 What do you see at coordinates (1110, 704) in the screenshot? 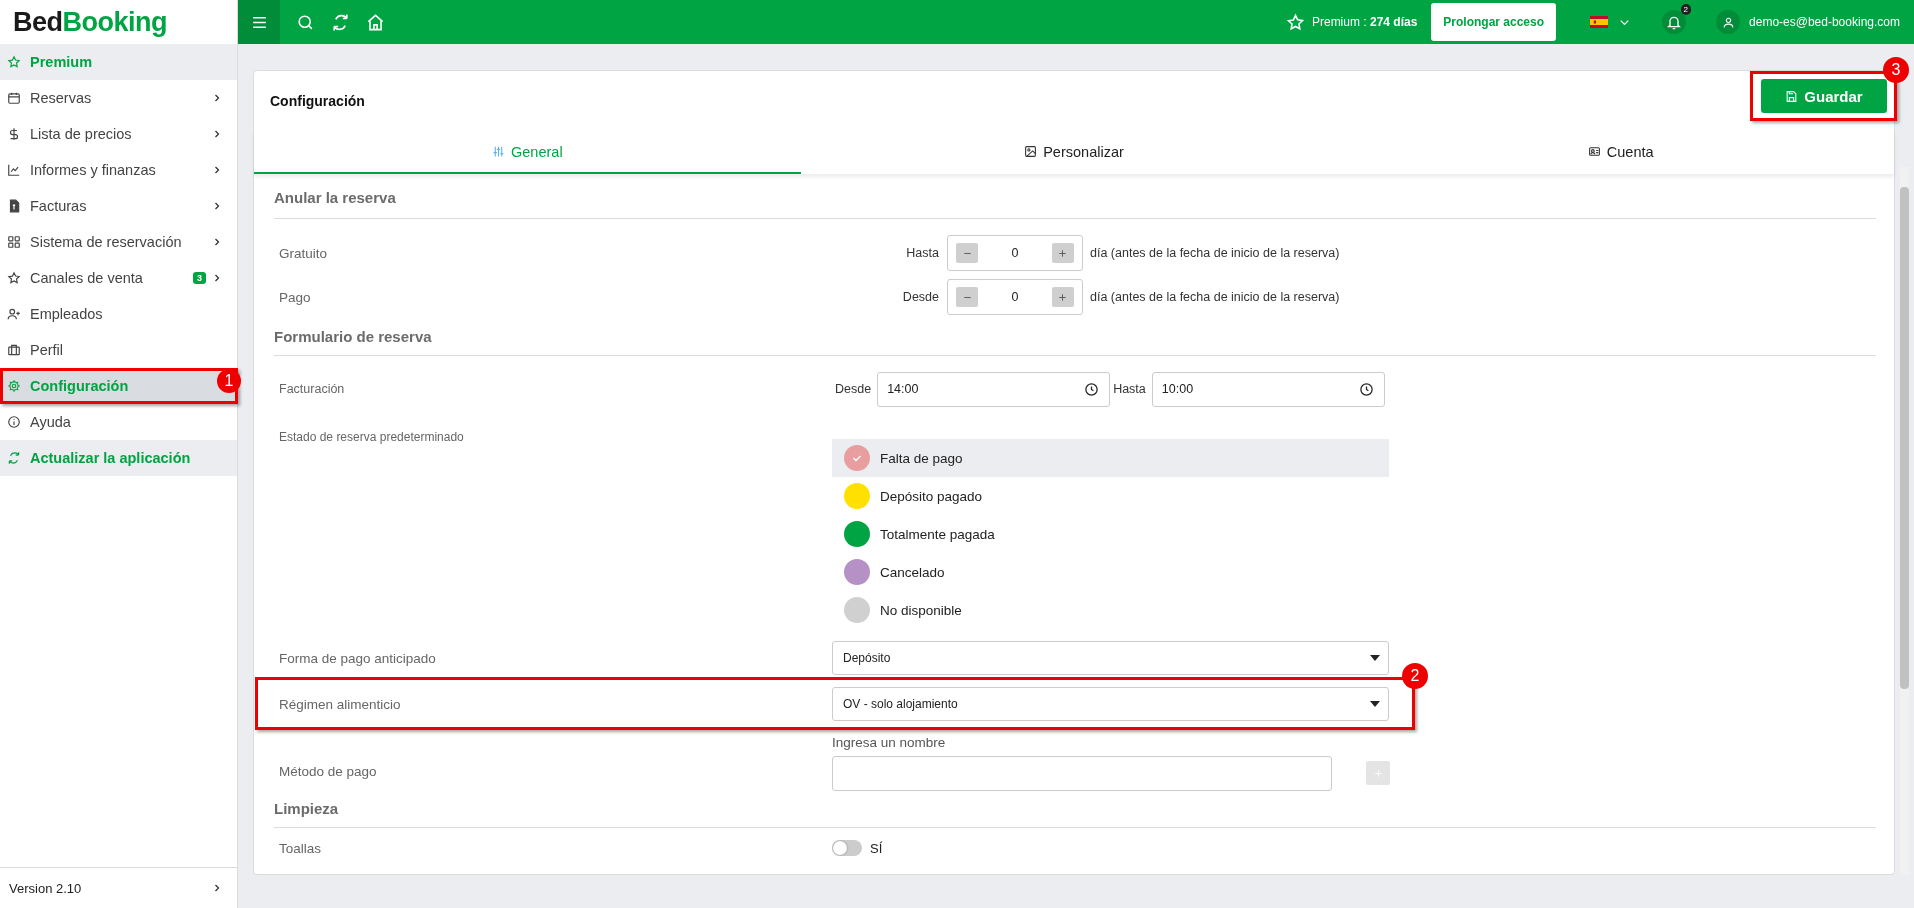
I see `dropdown: OV - solo alojamiento` at bounding box center [1110, 704].